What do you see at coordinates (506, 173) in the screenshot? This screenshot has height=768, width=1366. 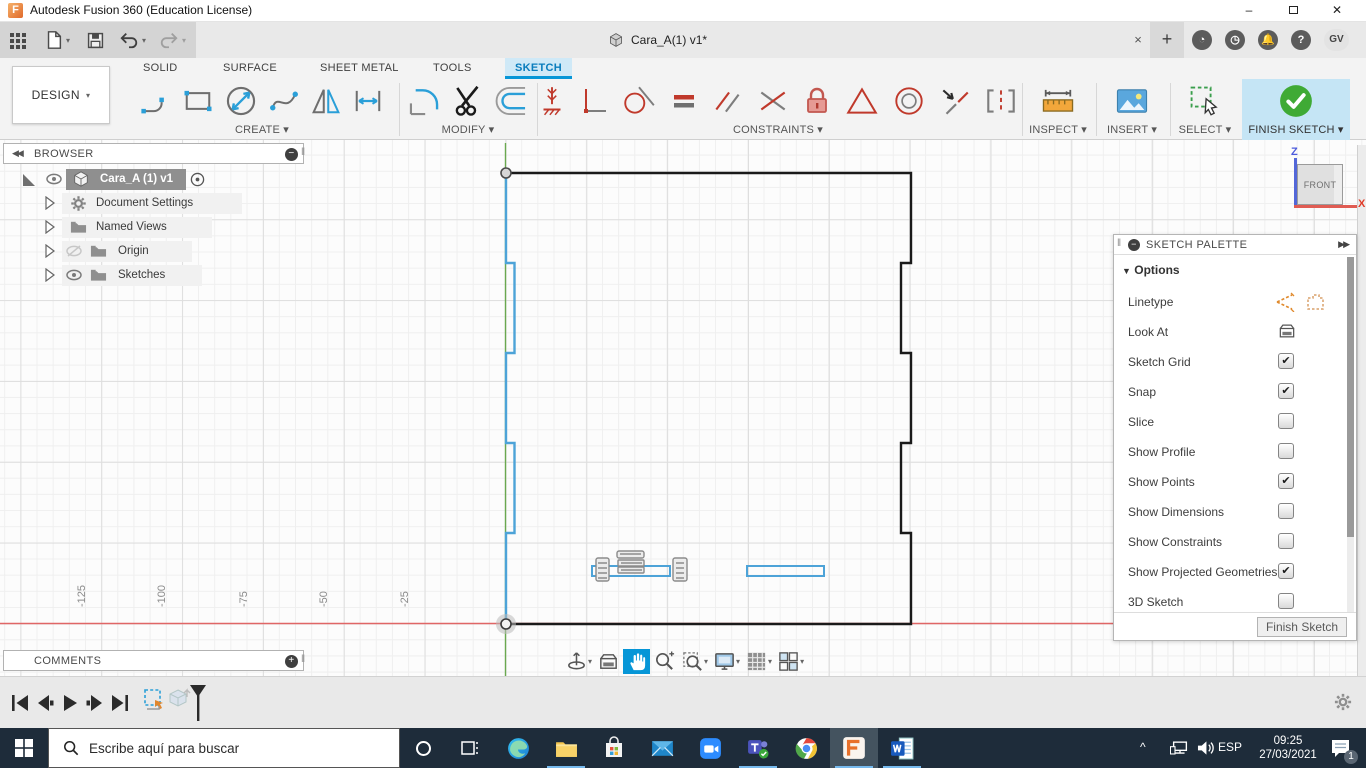 I see `vertex-point` at bounding box center [506, 173].